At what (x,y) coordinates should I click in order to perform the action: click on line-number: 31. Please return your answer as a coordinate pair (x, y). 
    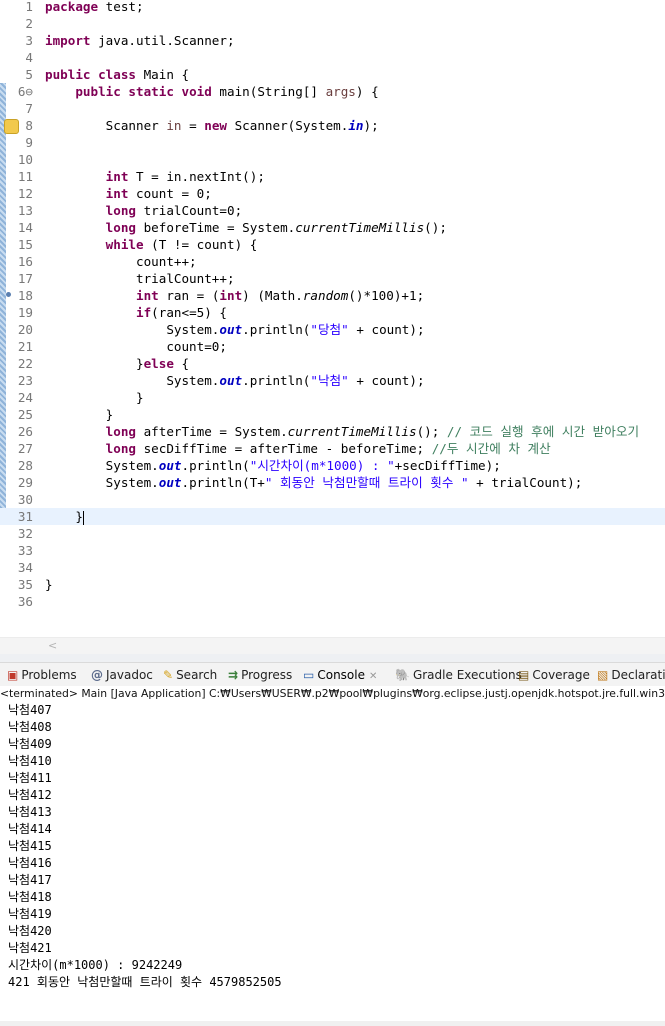
    Looking at the image, I should click on (25, 516).